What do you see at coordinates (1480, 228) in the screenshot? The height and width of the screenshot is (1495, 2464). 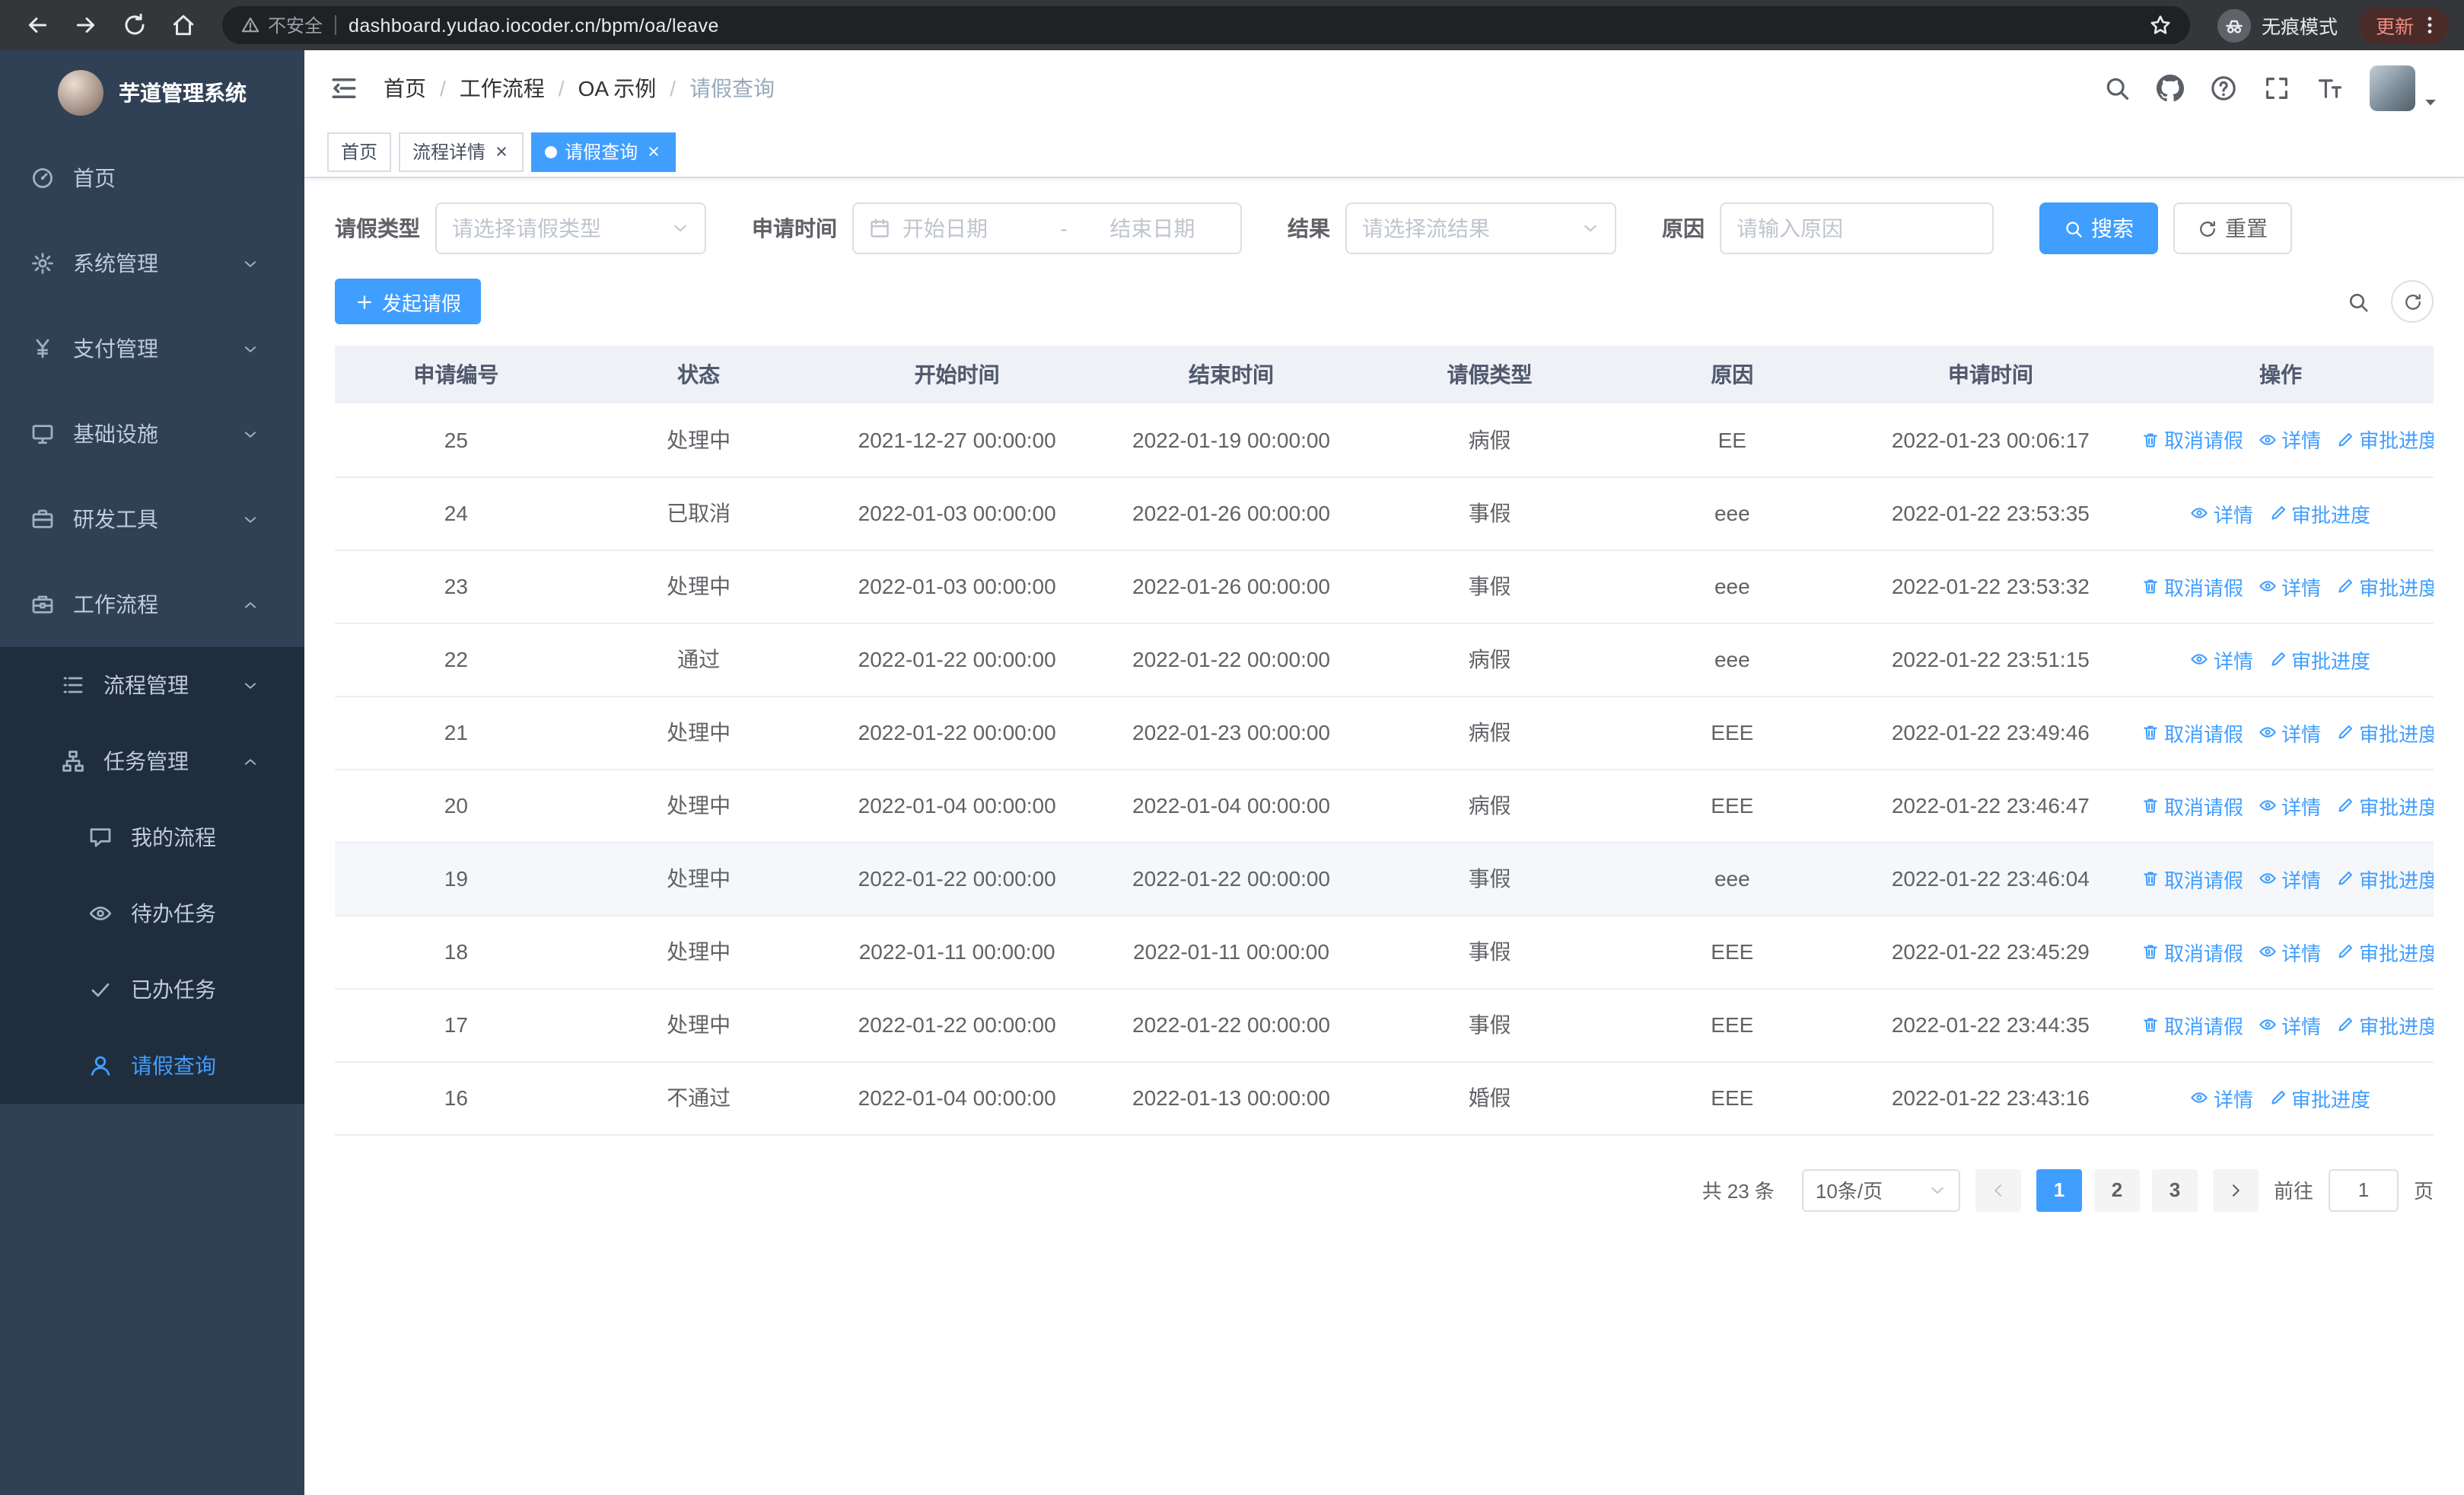 I see `result-select: 请选择流结果` at bounding box center [1480, 228].